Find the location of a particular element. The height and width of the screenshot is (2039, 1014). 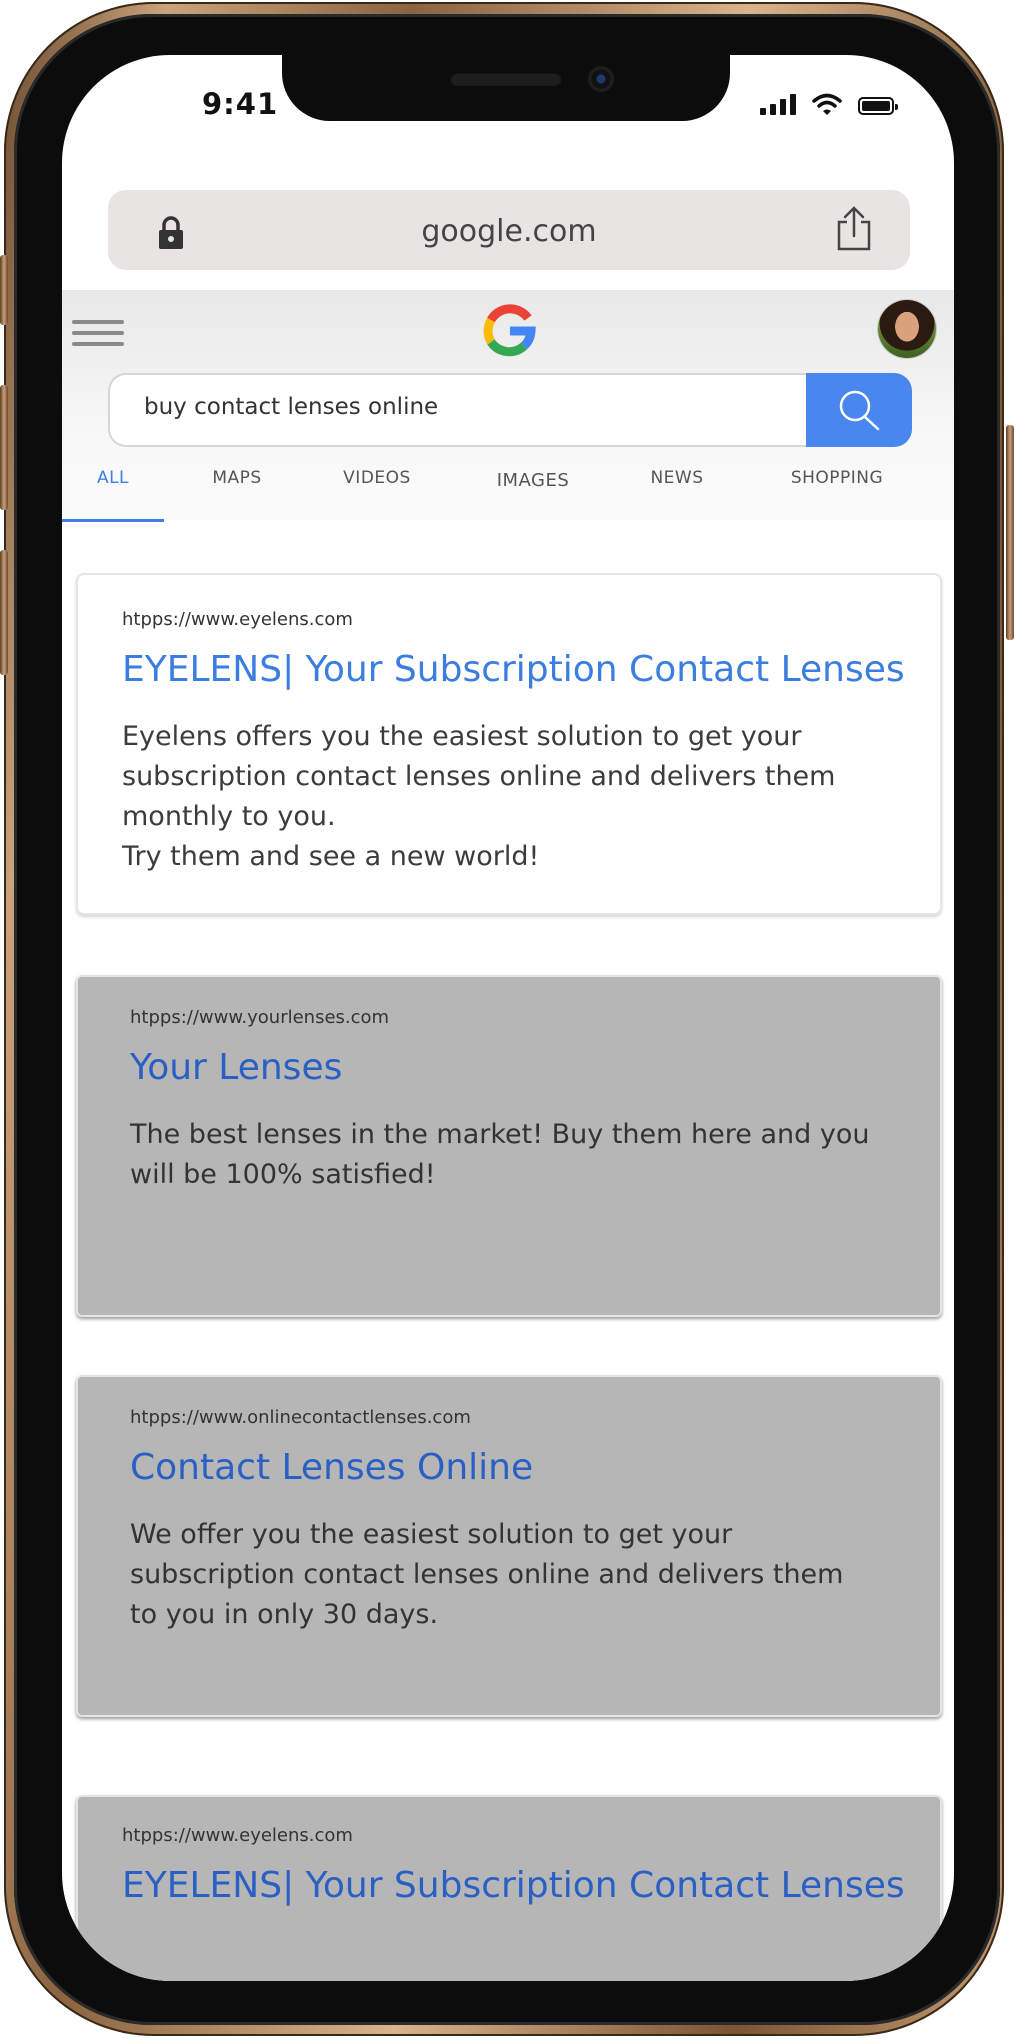

share-icon is located at coordinates (854, 229).